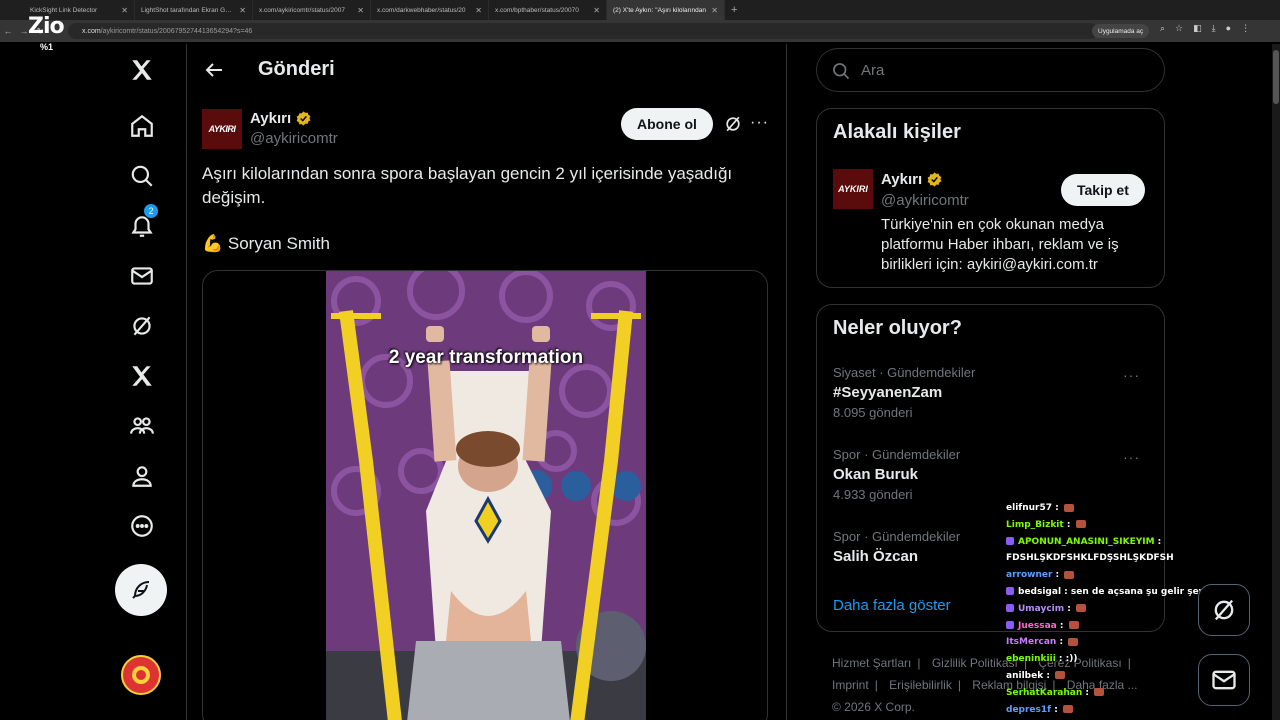 Image resolution: width=1280 pixels, height=720 pixels. I want to click on chat-username: anilbek, so click(1025, 675).